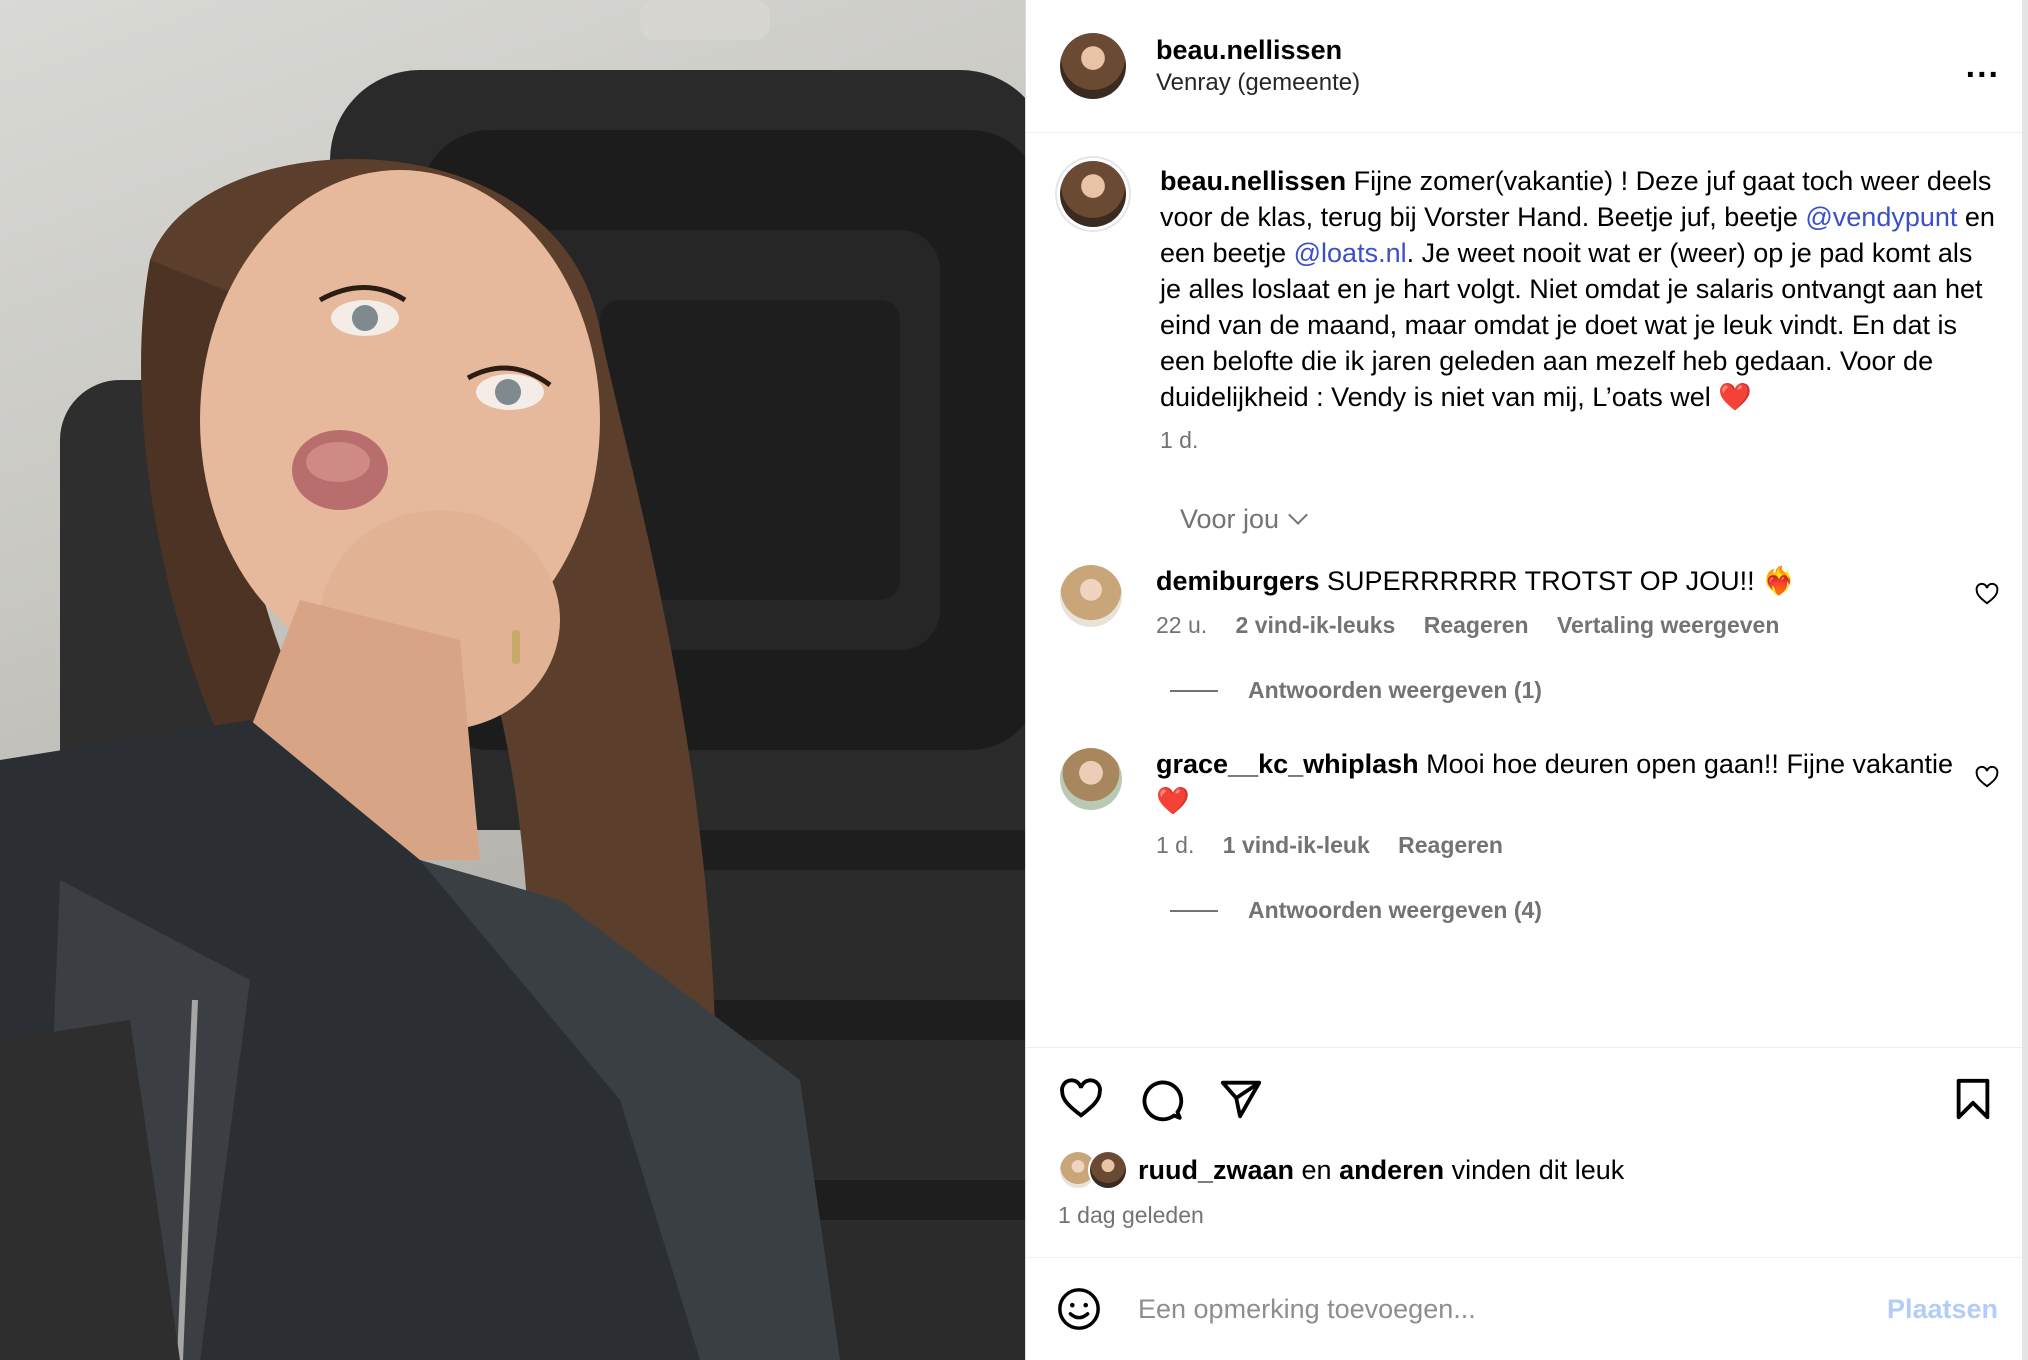  I want to click on comment-time: 1 d., so click(1175, 845).